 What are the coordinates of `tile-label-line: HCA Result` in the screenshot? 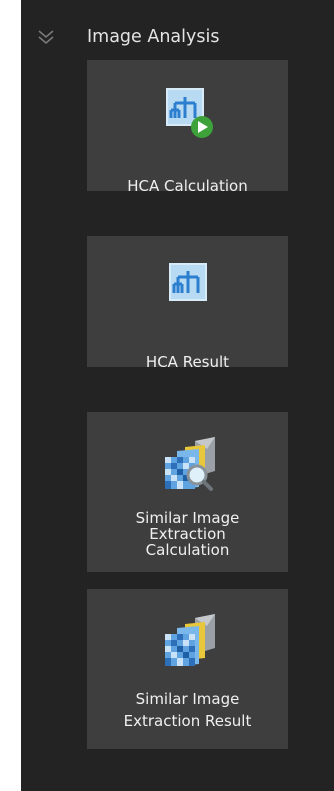 It's located at (187, 362).